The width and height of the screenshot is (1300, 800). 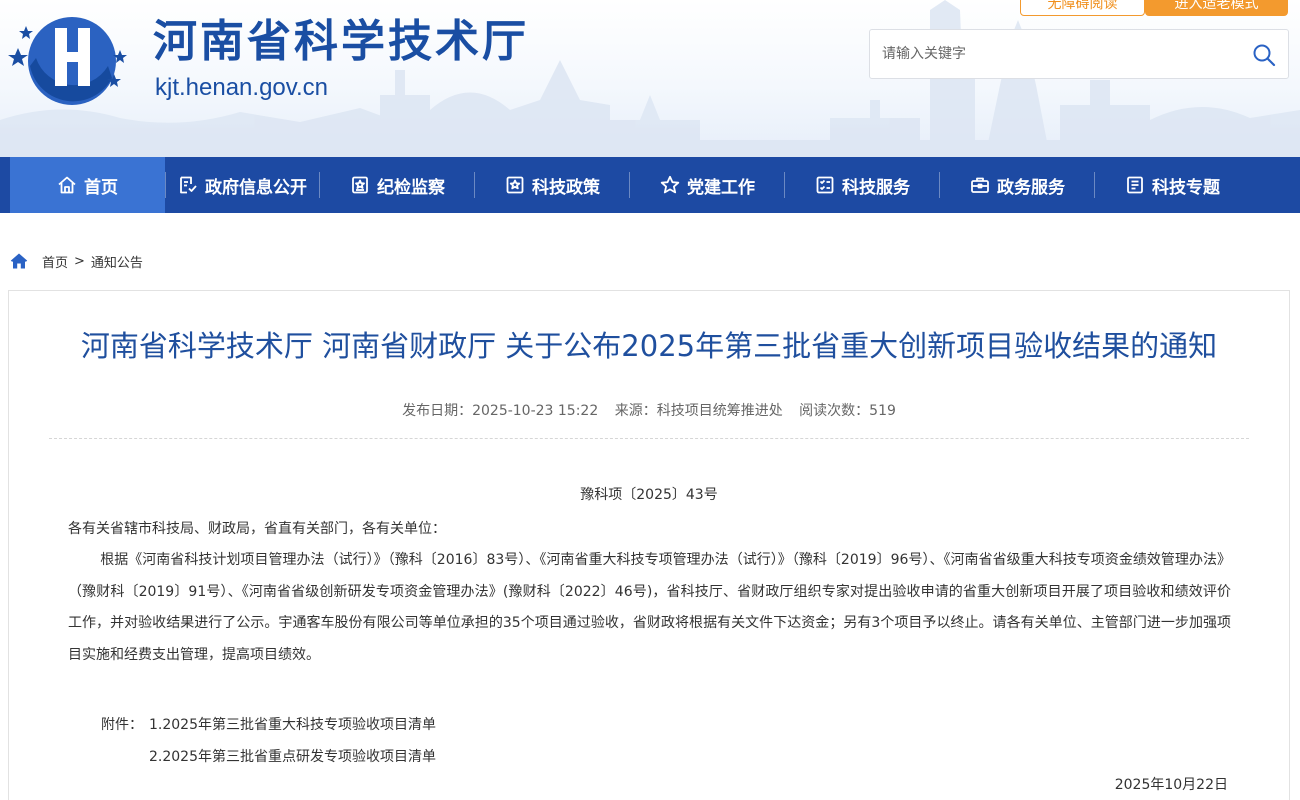 I want to click on policy-icon, so click(x=515, y=185).